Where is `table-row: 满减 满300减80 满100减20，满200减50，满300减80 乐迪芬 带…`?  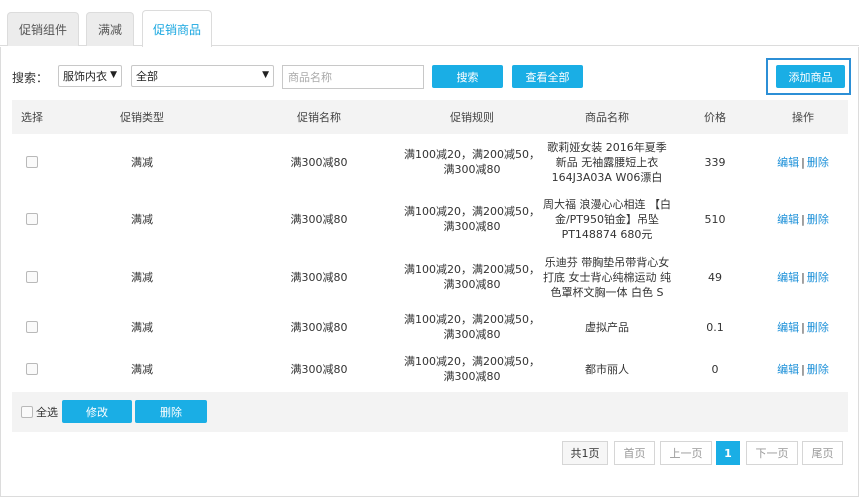
table-row: 满减 满300减80 满100减20，满200减50，满300减80 乐迪芬 带… is located at coordinates (430, 277).